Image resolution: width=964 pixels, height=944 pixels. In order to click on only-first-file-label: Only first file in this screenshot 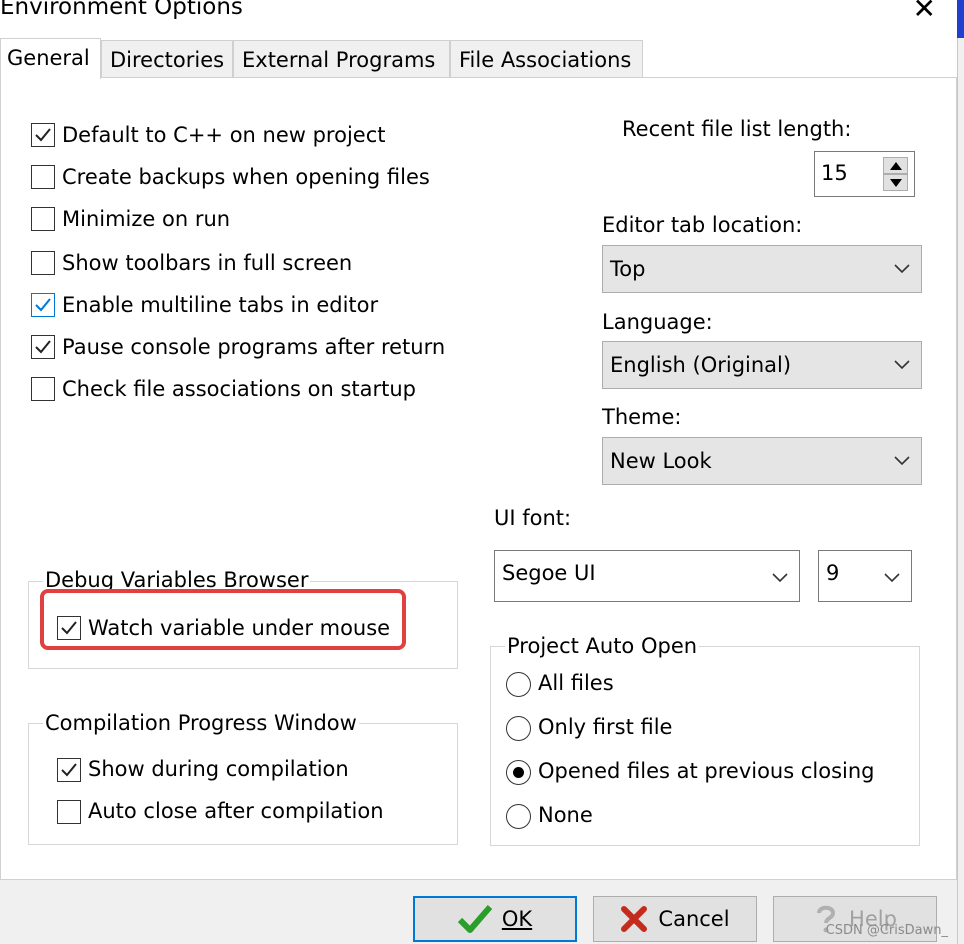, I will do `click(605, 727)`.